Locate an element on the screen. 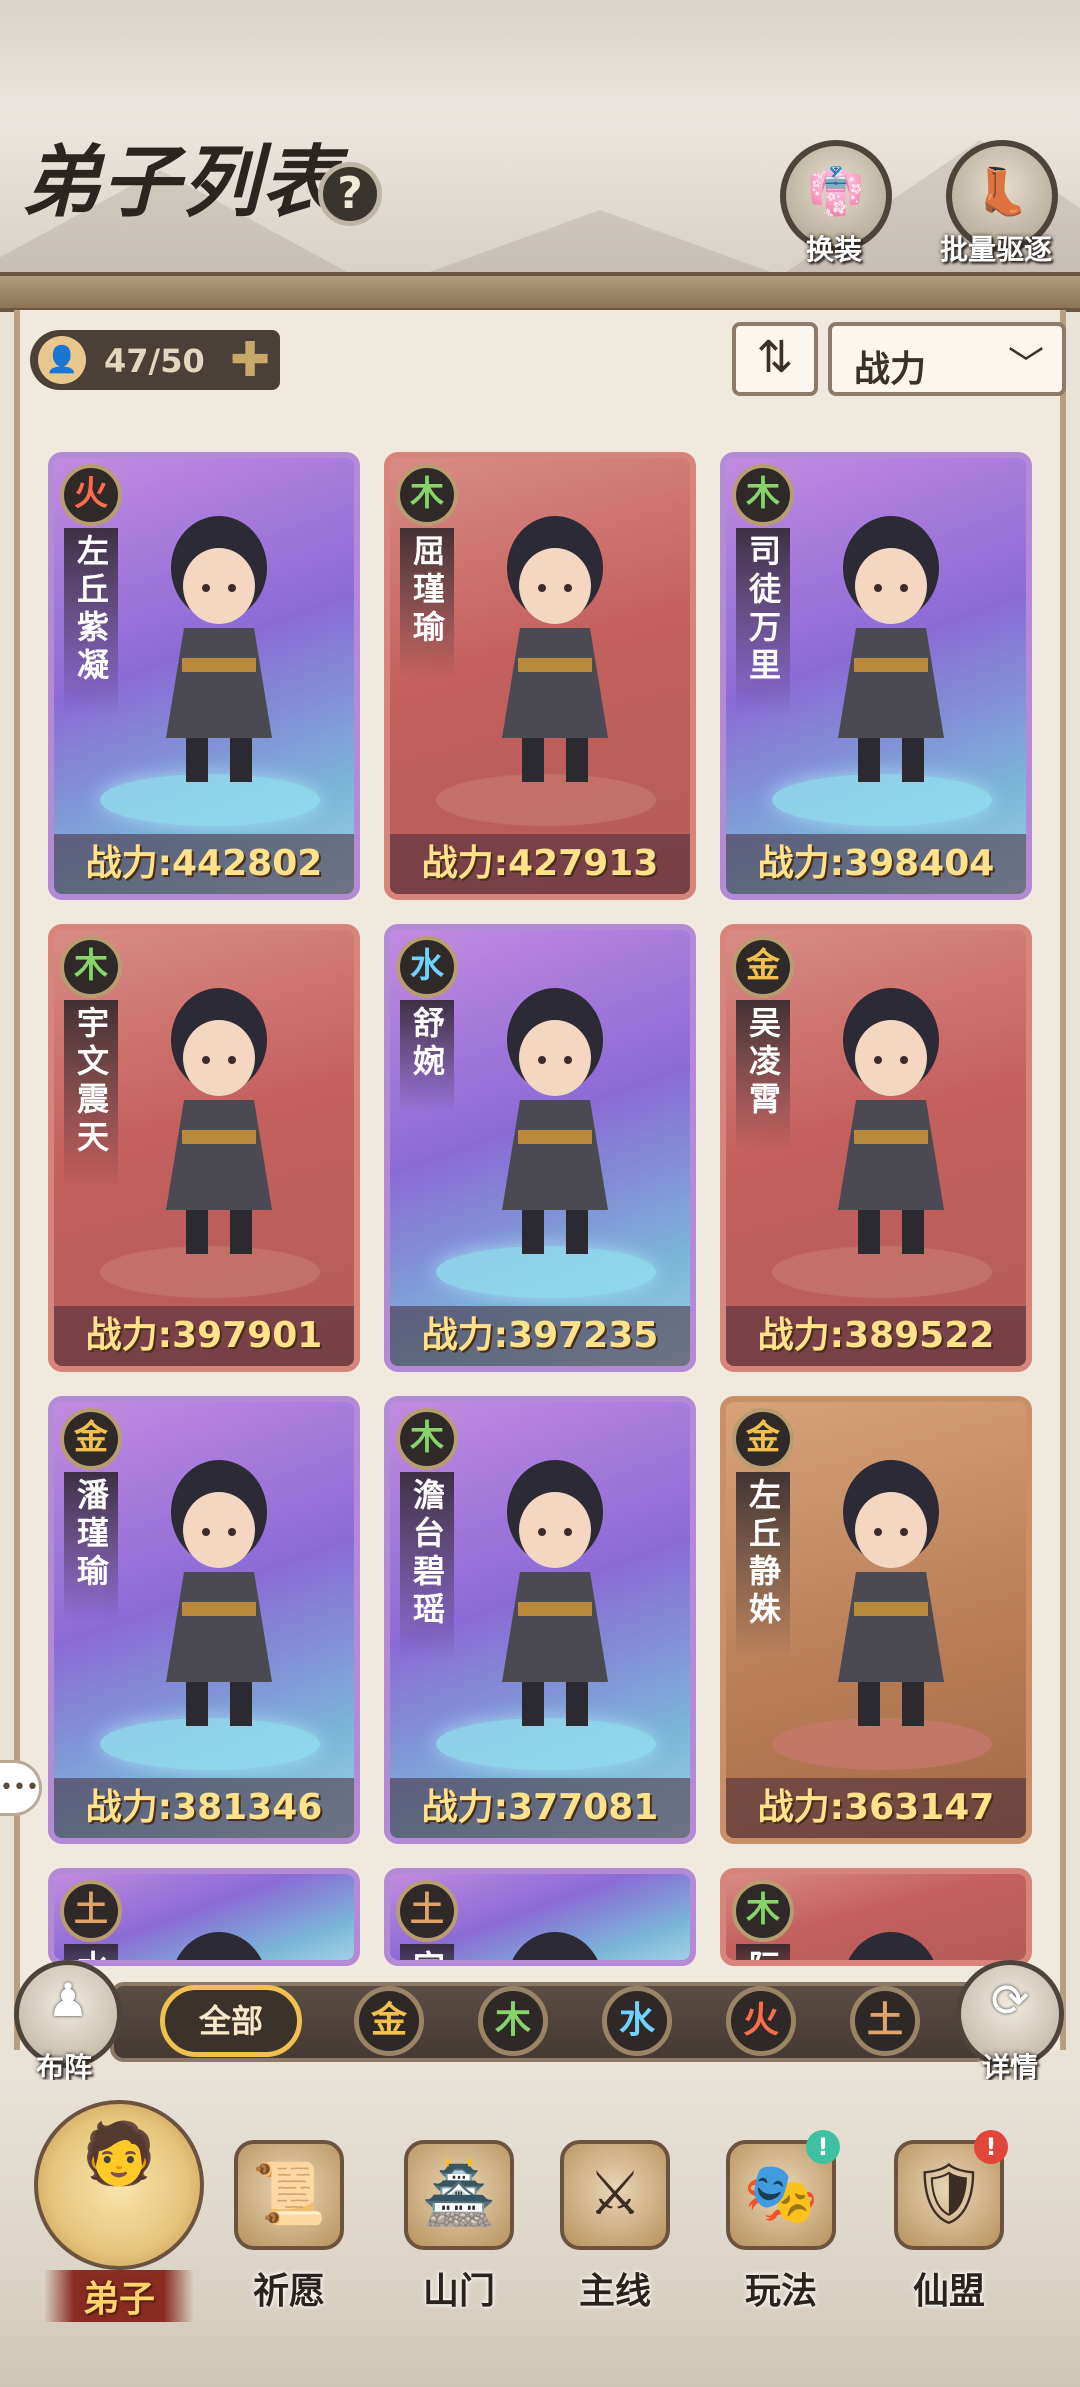 The image size is (1080, 2387). disciple-icon: 🧑 is located at coordinates (119, 2185).